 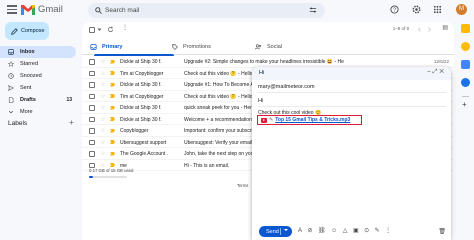 What do you see at coordinates (461, 9) in the screenshot?
I see `account-avatar: M` at bounding box center [461, 9].